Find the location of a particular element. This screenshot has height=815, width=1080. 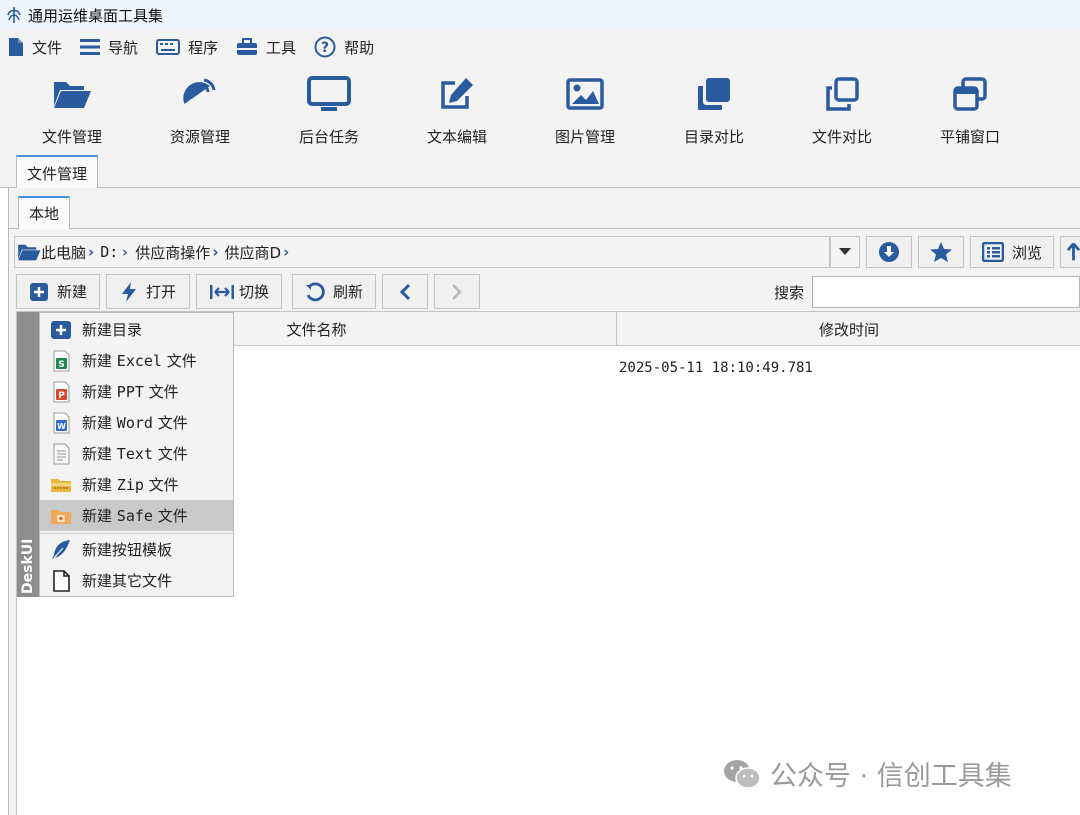

back-button is located at coordinates (405, 291).